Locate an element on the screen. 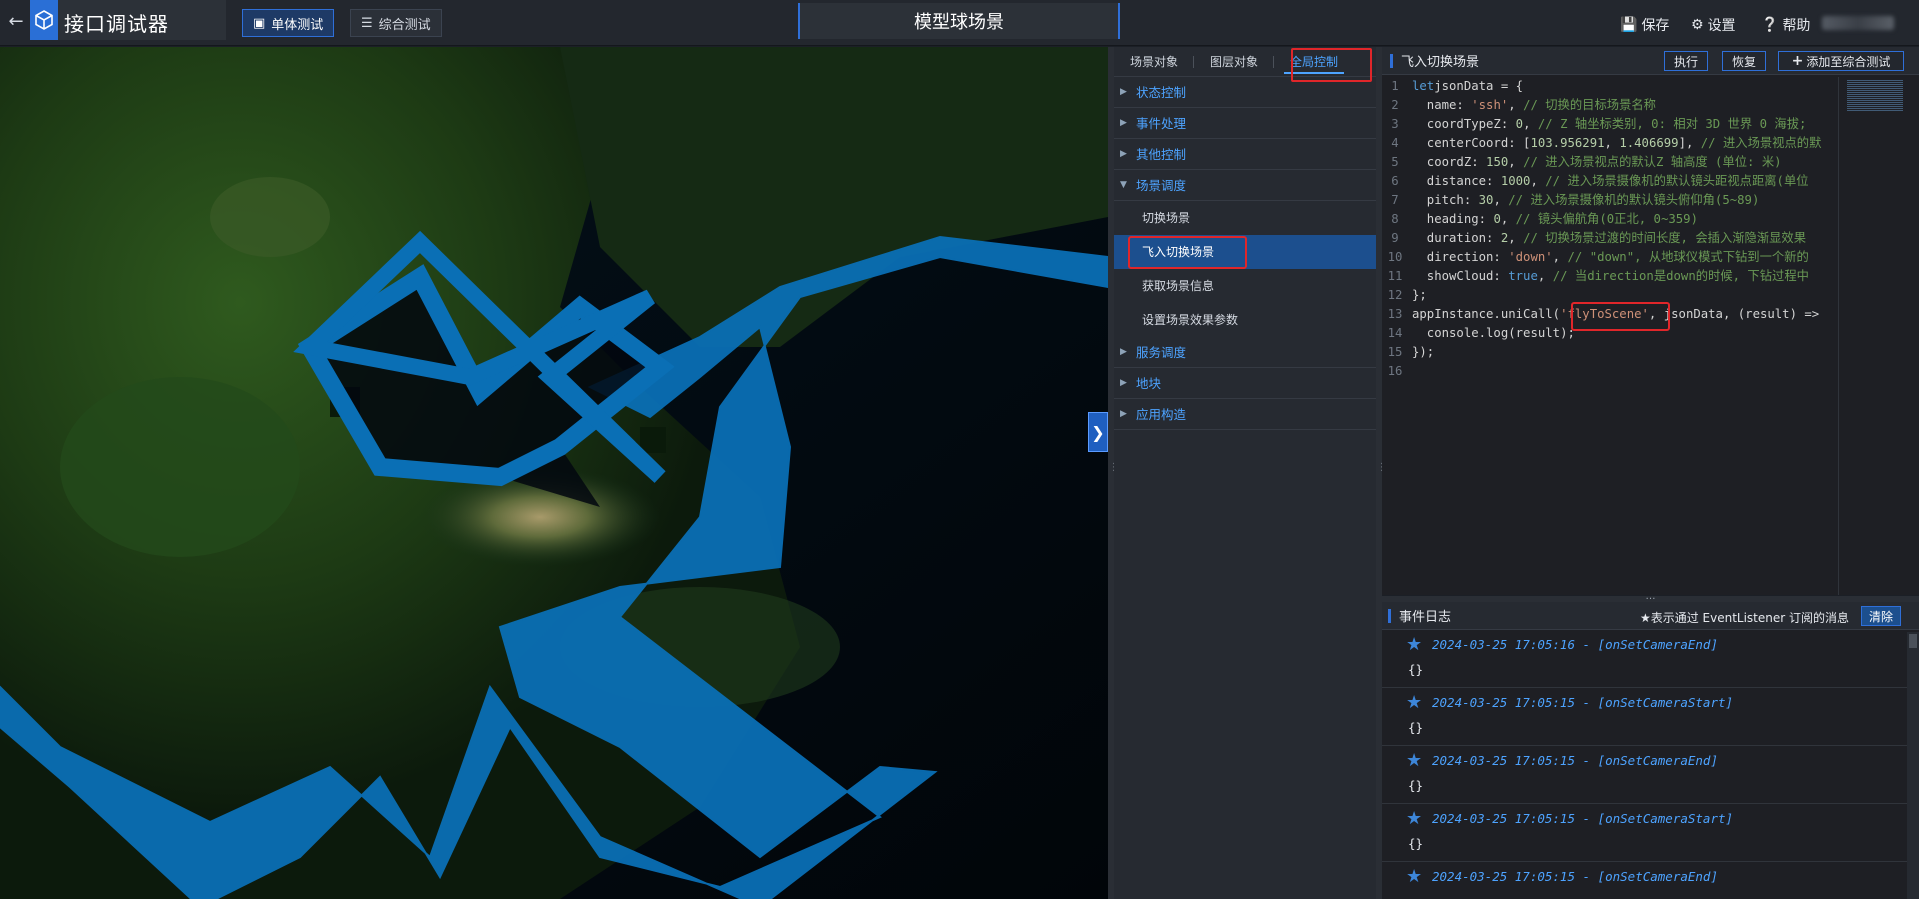 This screenshot has height=899, width=1919. tree-item-app-construct: ▶ 应用构造 is located at coordinates (1245, 414).